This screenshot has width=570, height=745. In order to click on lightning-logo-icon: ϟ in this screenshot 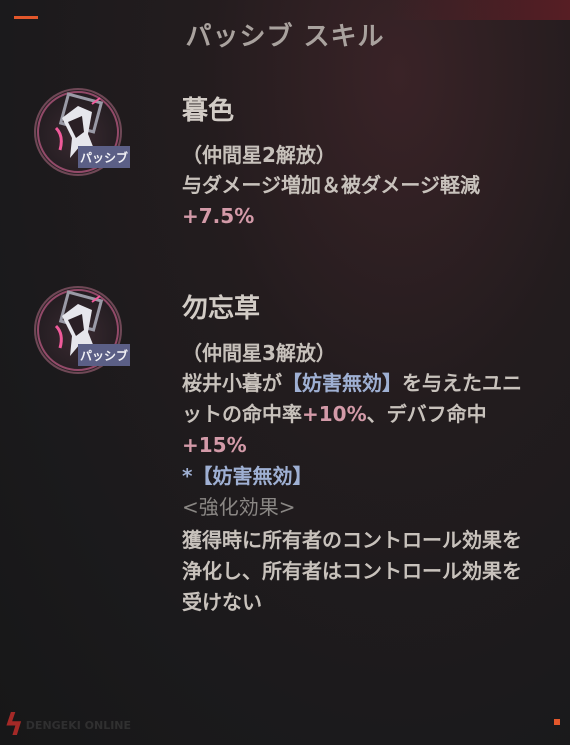, I will do `click(14, 725)`.